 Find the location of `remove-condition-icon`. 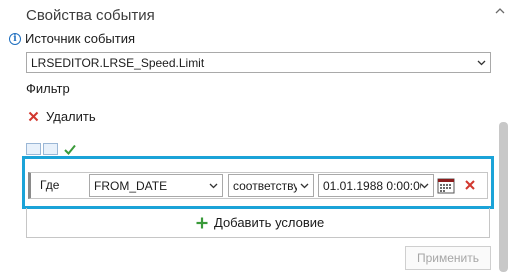

remove-condition-icon is located at coordinates (470, 185).